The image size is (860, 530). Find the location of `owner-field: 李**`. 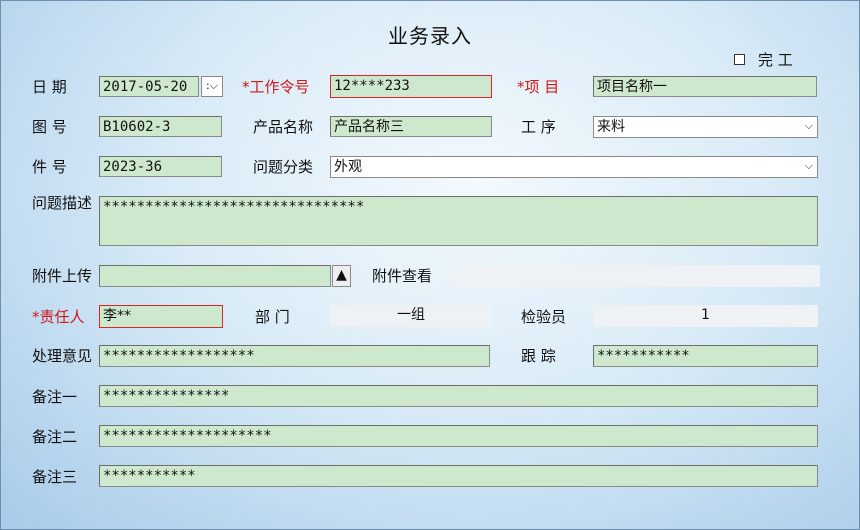

owner-field: 李** is located at coordinates (161, 316).